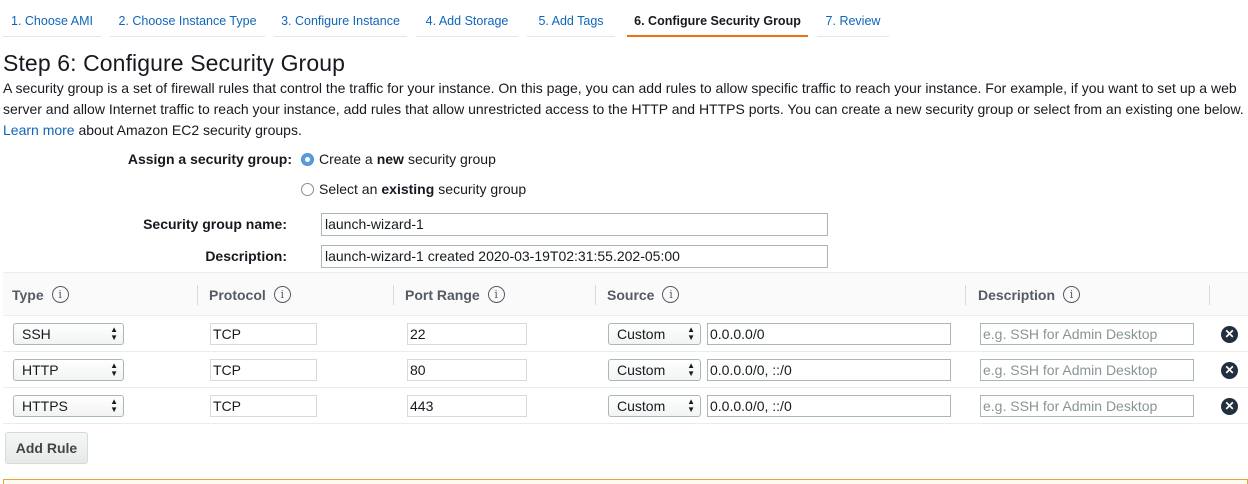  What do you see at coordinates (250, 294) in the screenshot?
I see `column-header-protocol: Protocol i` at bounding box center [250, 294].